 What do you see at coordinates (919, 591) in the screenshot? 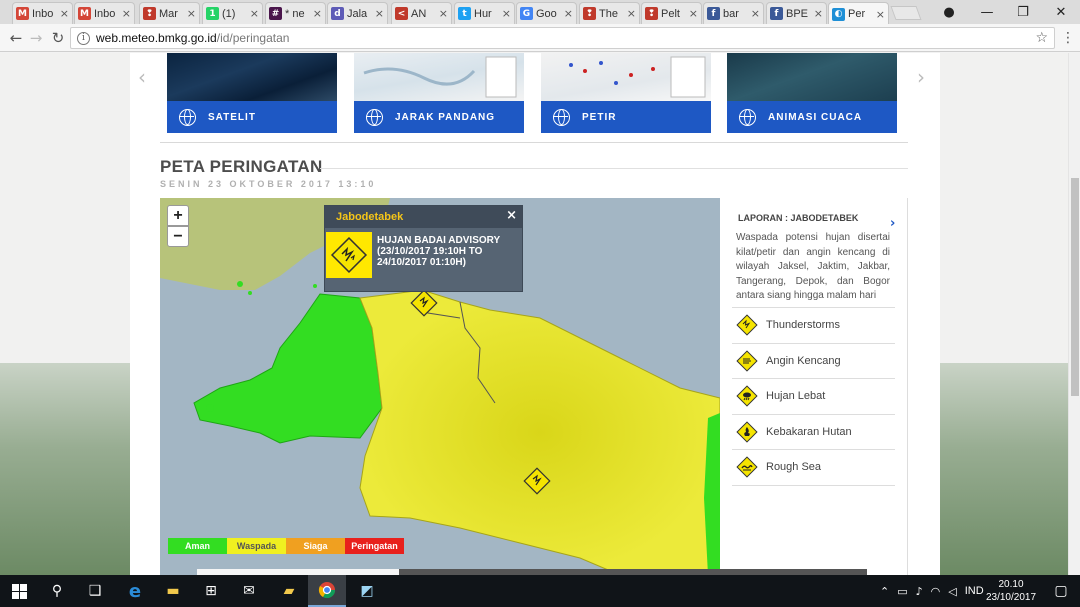
I see `volume-icon: ♪` at bounding box center [919, 591].